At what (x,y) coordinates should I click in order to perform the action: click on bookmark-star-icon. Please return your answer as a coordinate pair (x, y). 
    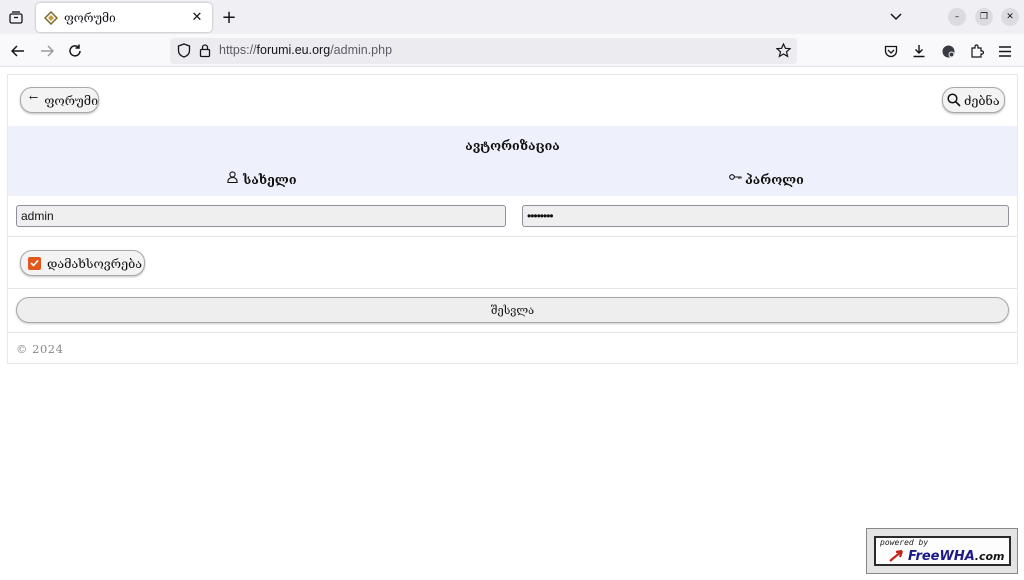
    Looking at the image, I should click on (783, 50).